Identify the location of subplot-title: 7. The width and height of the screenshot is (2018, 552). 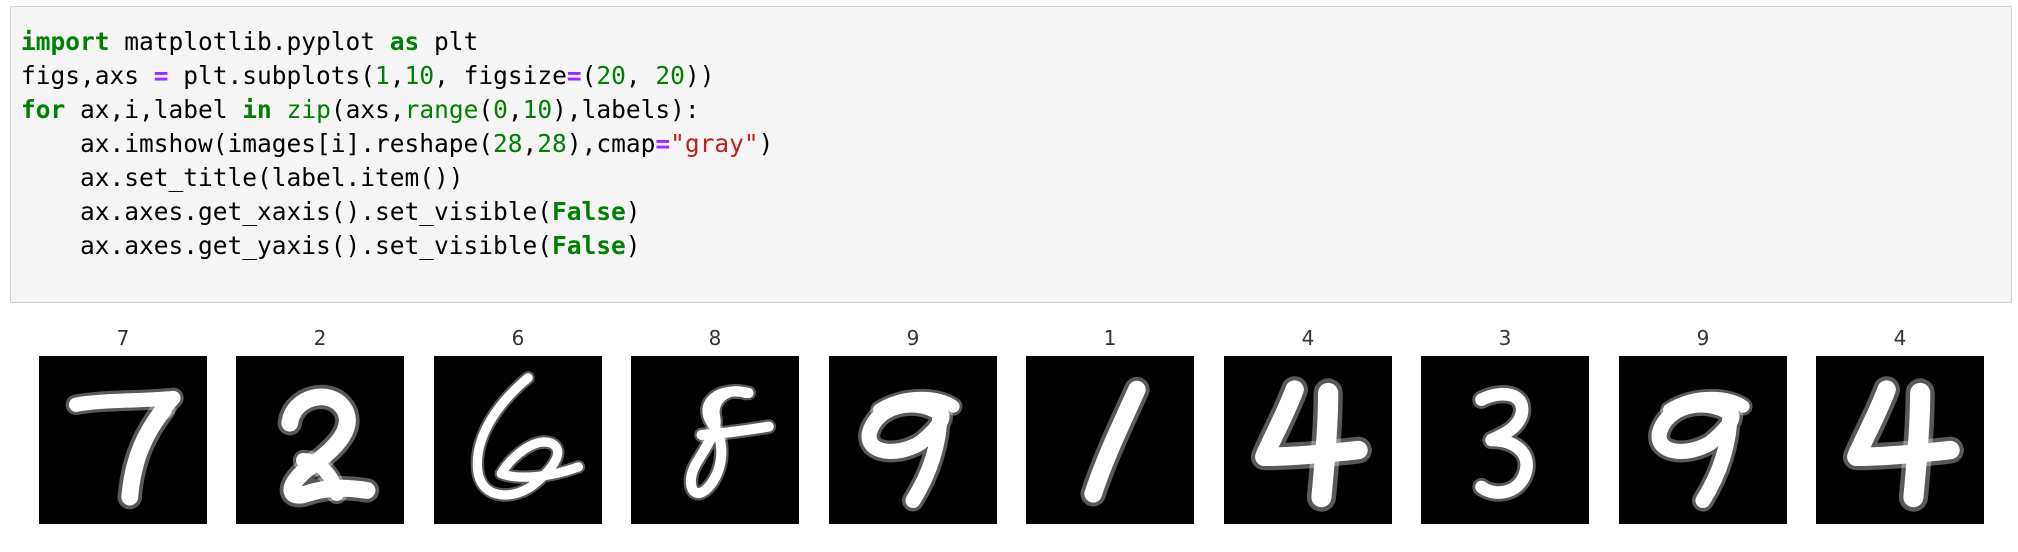
(123, 338).